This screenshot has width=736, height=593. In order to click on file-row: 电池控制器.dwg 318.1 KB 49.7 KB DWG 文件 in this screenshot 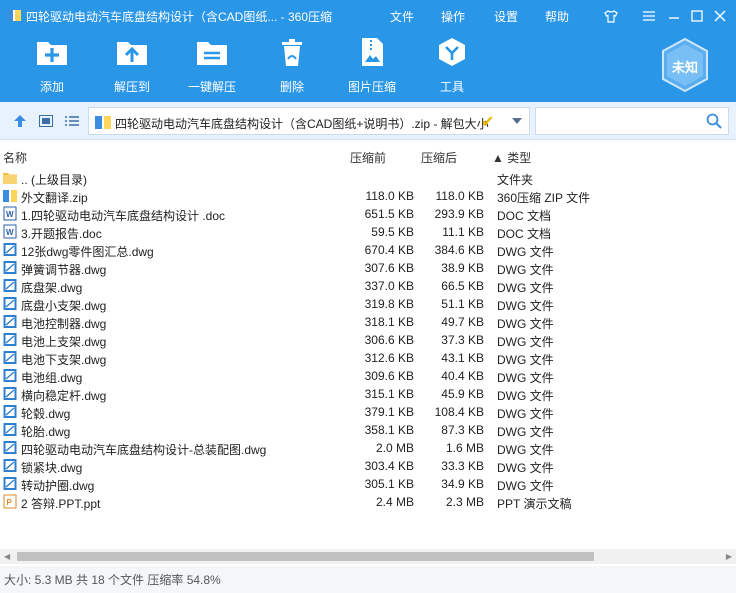, I will do `click(368, 322)`.